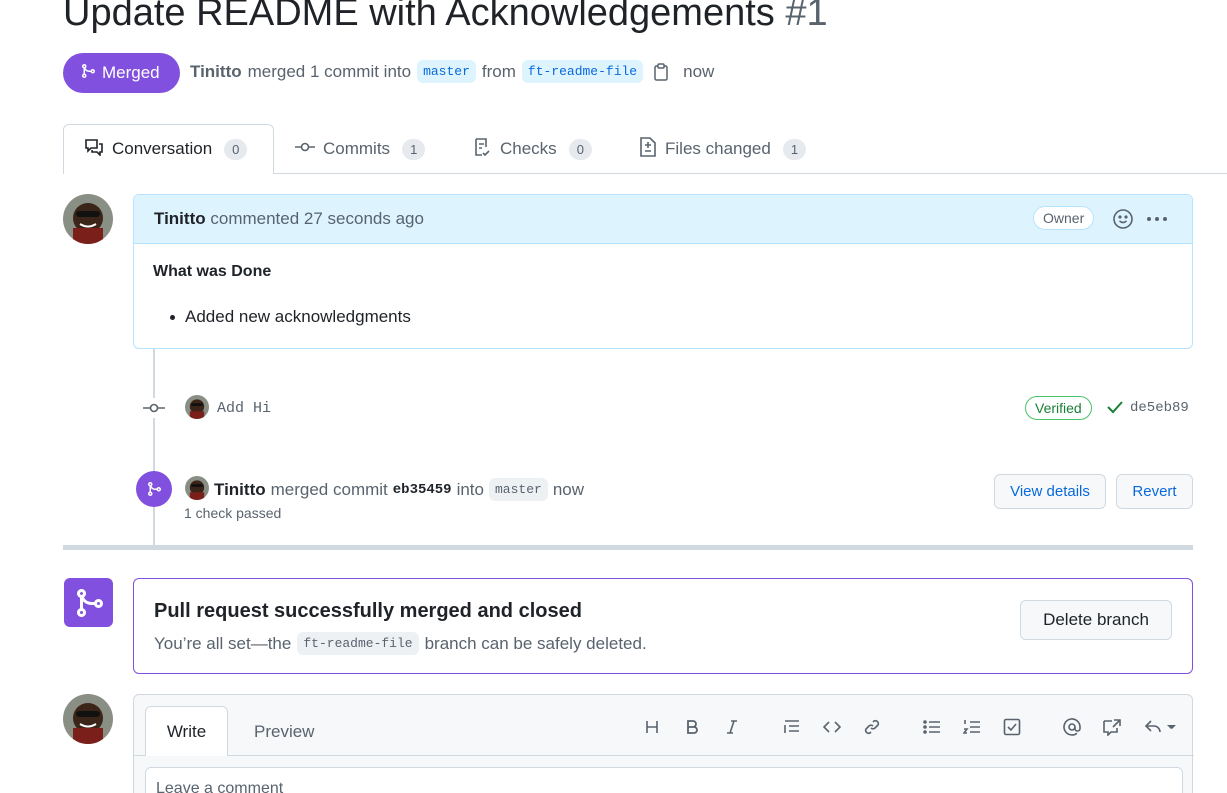 The image size is (1227, 793). I want to click on list-item: Added new acknowledgments, so click(290, 317).